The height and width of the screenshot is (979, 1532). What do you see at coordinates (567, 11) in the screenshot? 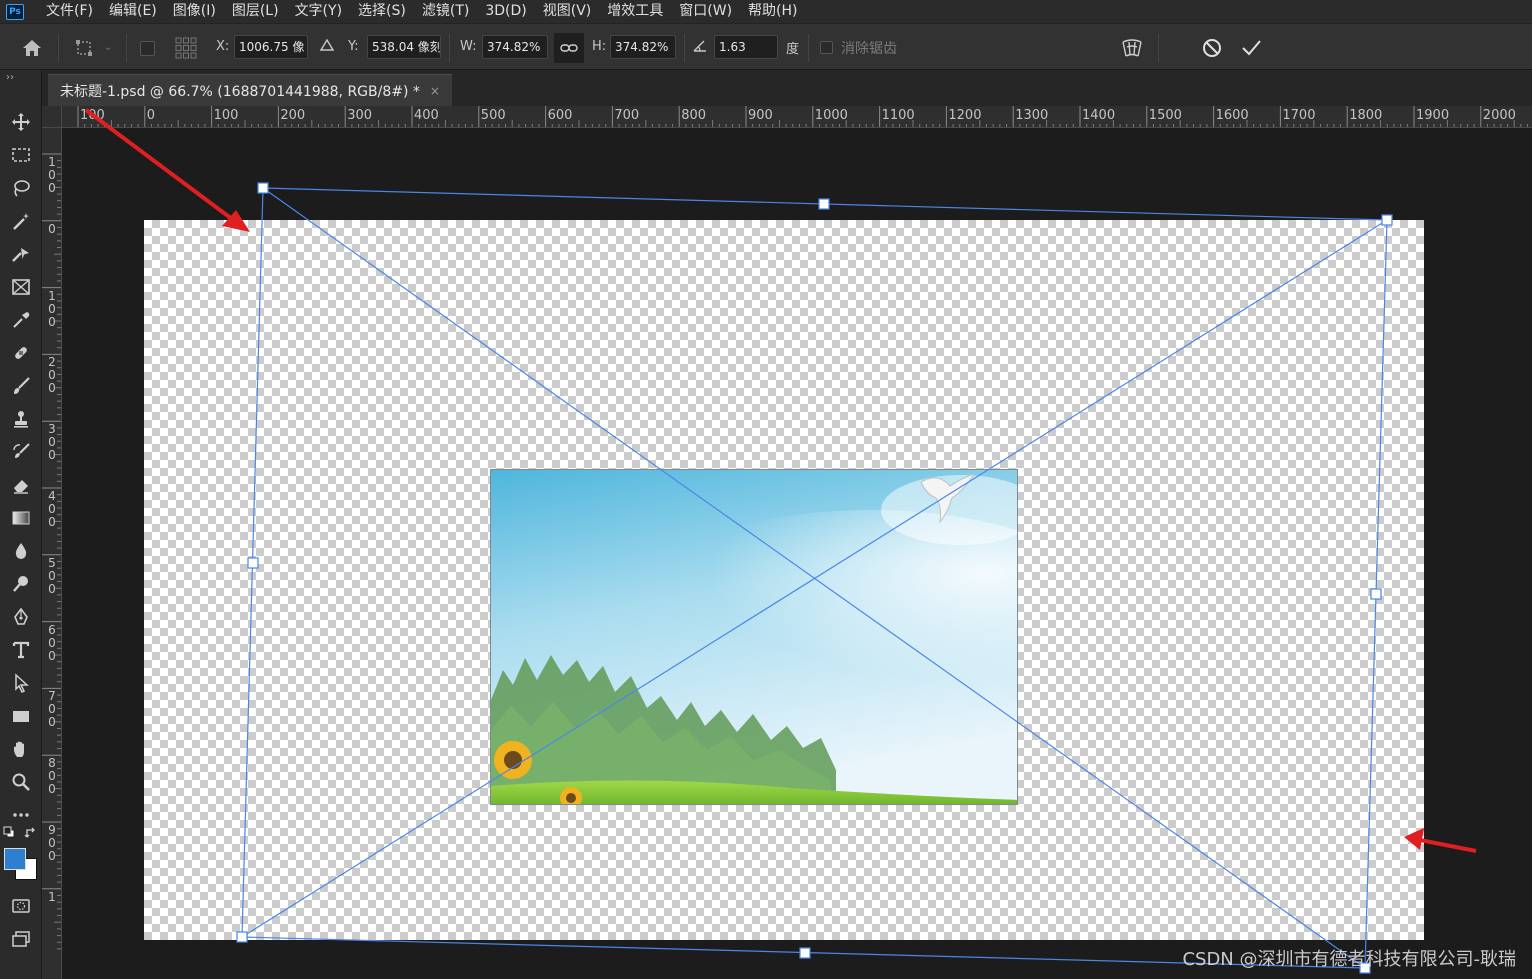
I see `menu-view: 视图(V)` at bounding box center [567, 11].